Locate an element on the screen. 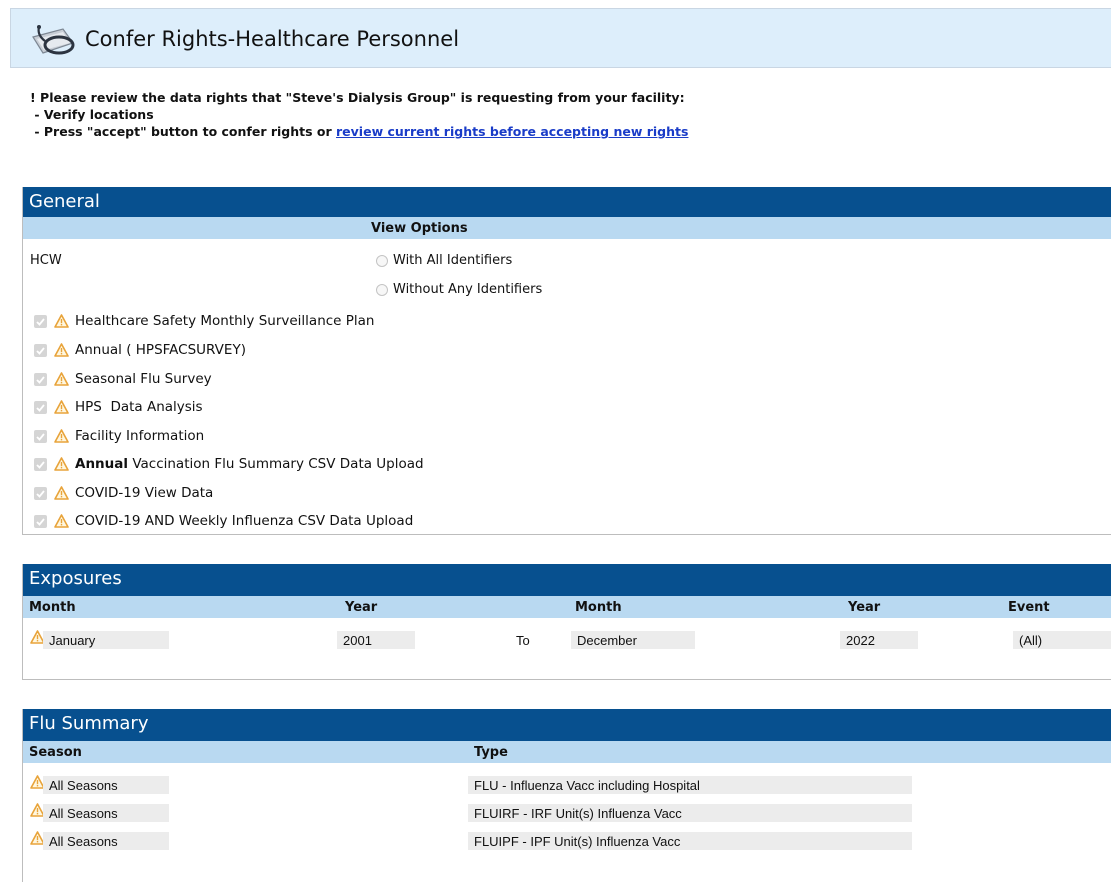  rights-item: HPS Data Analysis is located at coordinates (567, 409).